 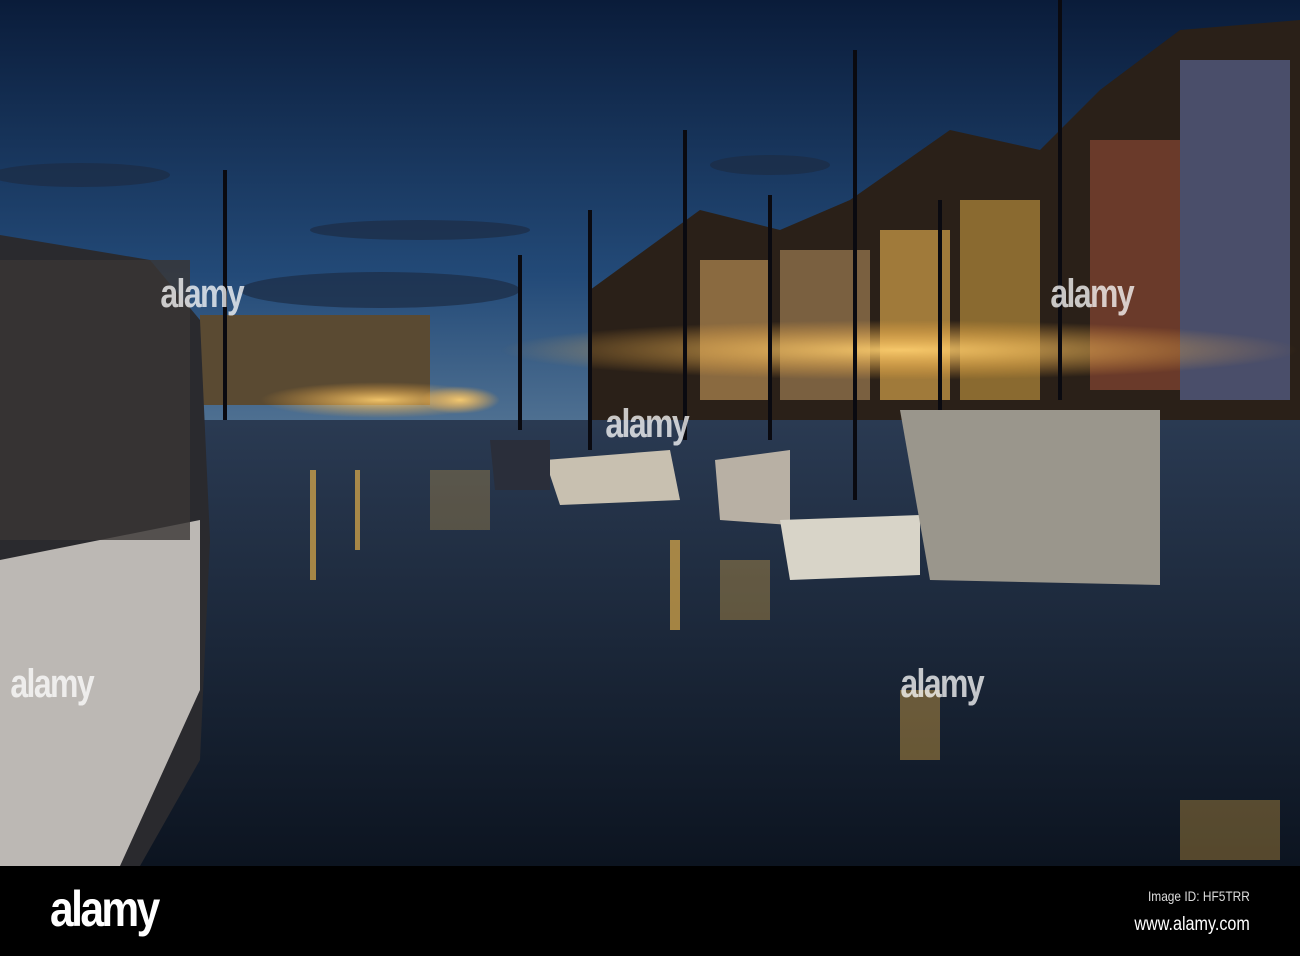 I want to click on alamy-logo: alamy, so click(x=105, y=909).